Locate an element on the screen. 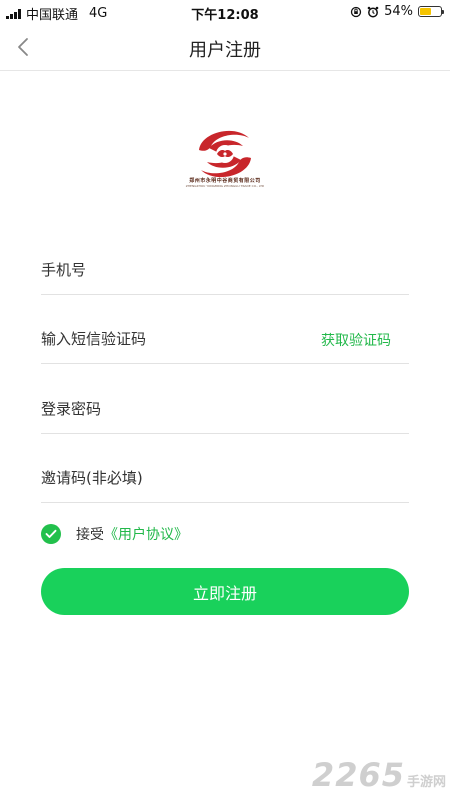 The height and width of the screenshot is (800, 450). nav-bar: 用户注册 is located at coordinates (225, 47).